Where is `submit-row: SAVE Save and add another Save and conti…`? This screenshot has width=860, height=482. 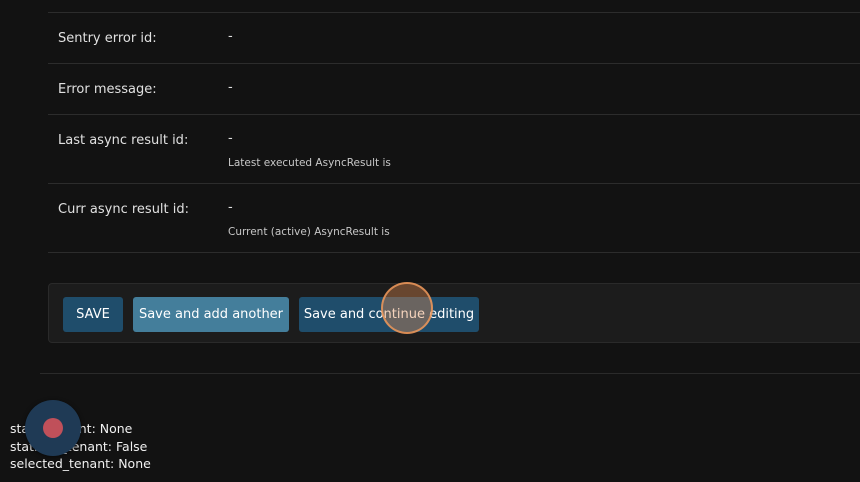
submit-row: SAVE Save and add another Save and conti… is located at coordinates (454, 313).